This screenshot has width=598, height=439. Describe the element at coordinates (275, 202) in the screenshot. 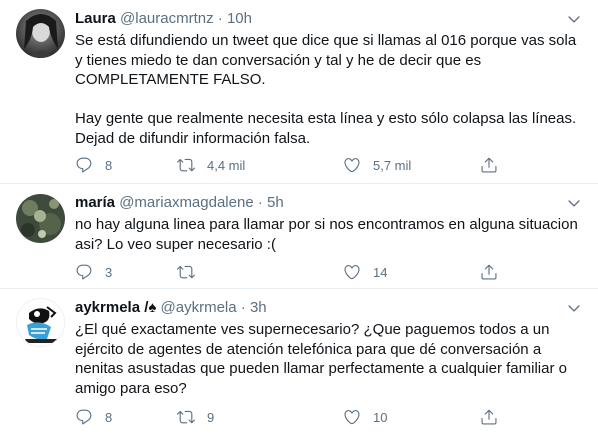

I see `timestamp: 5h` at that location.